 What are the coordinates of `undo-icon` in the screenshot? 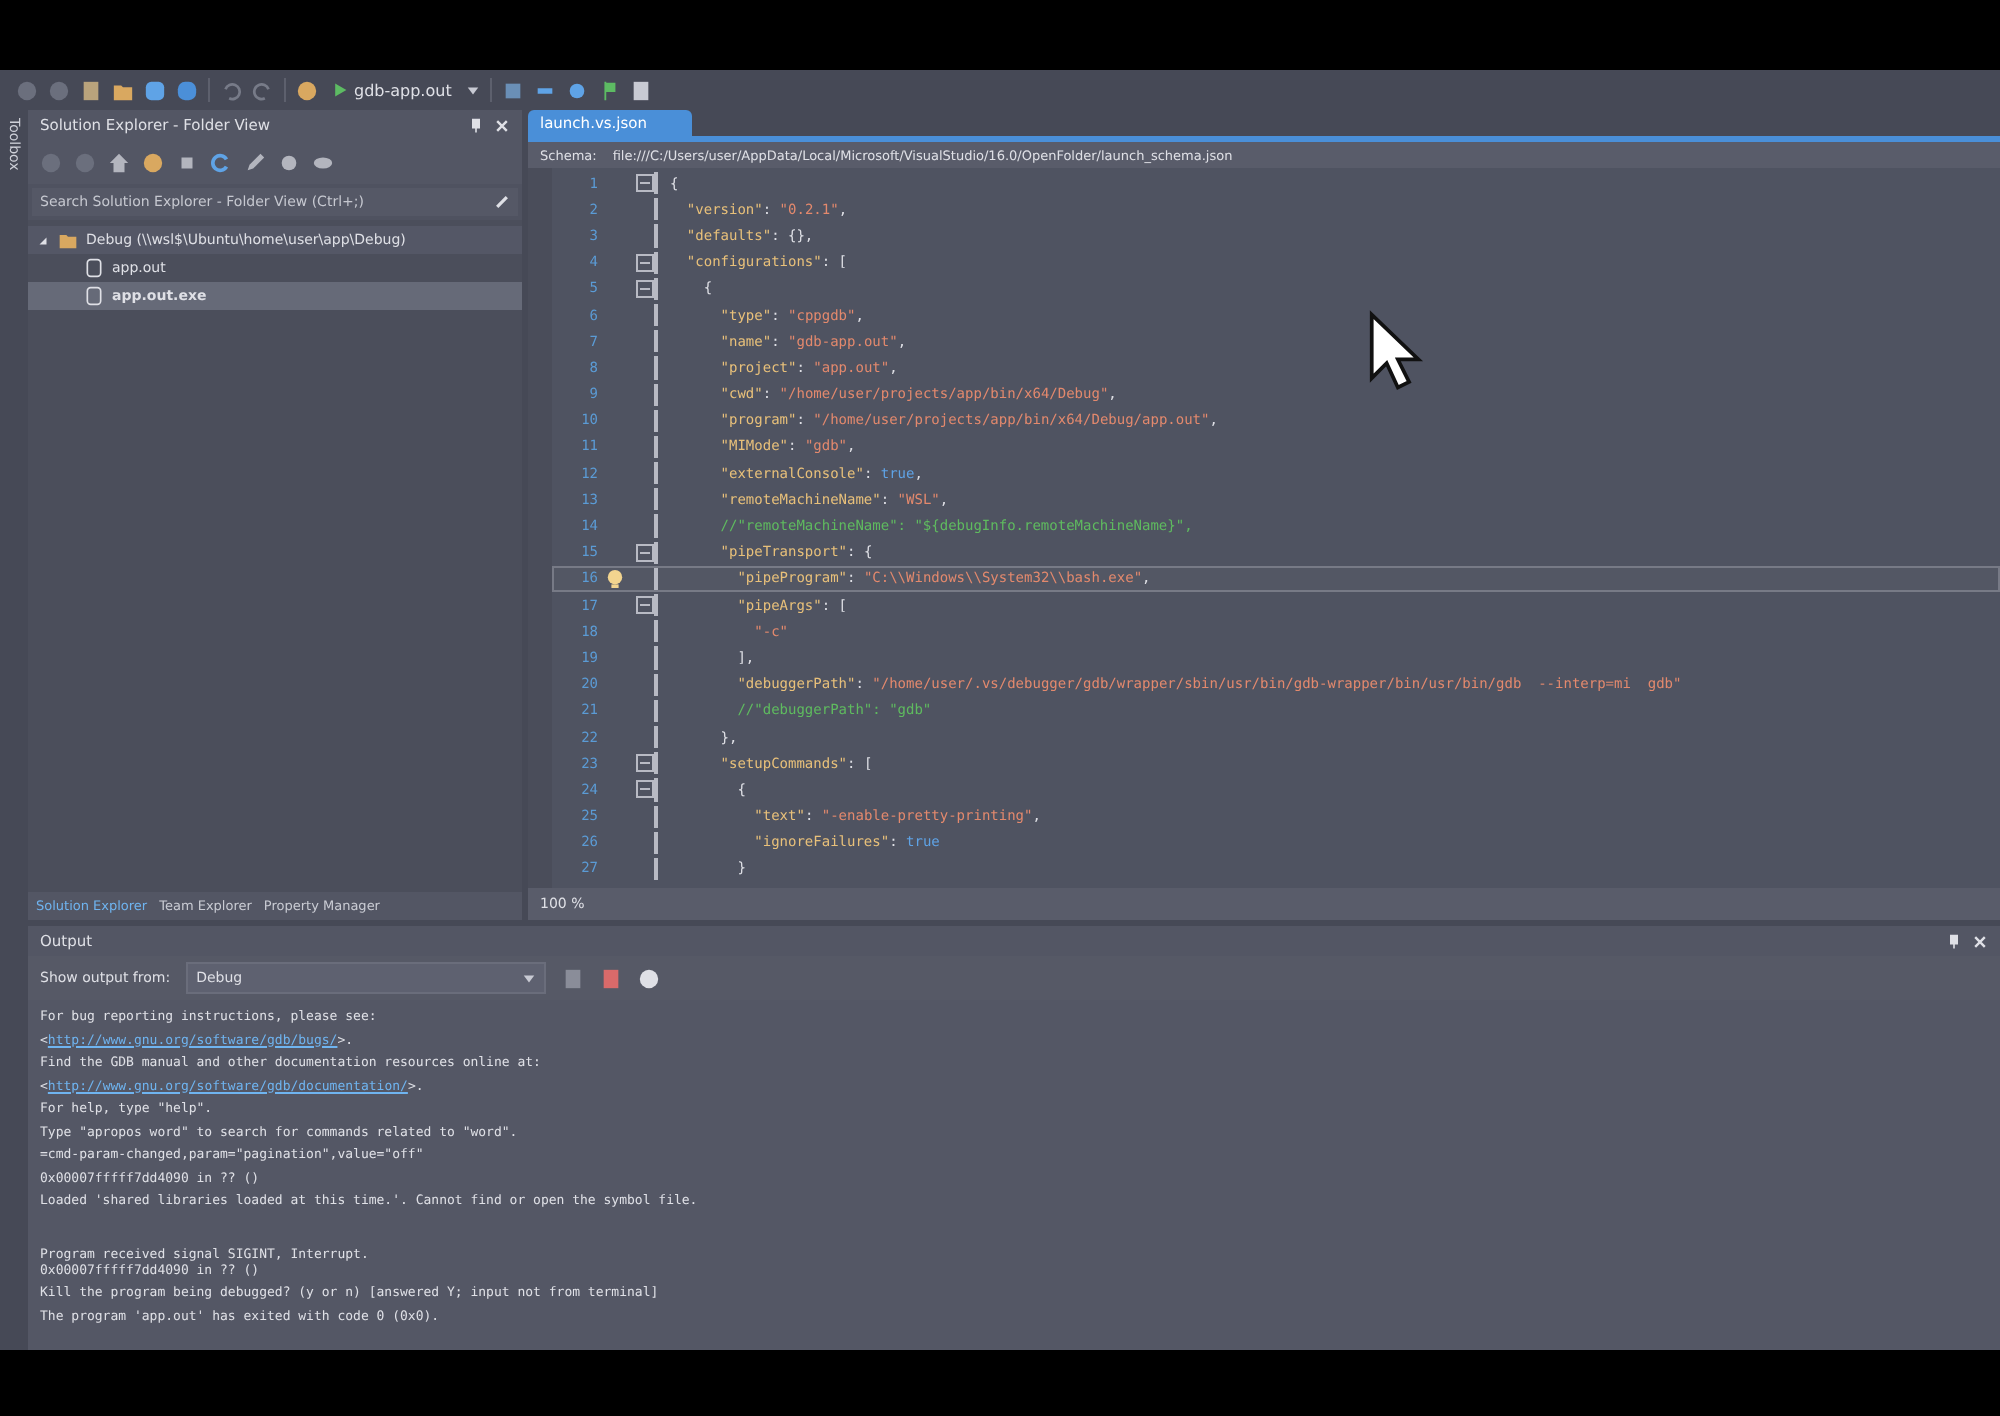 It's located at (231, 90).